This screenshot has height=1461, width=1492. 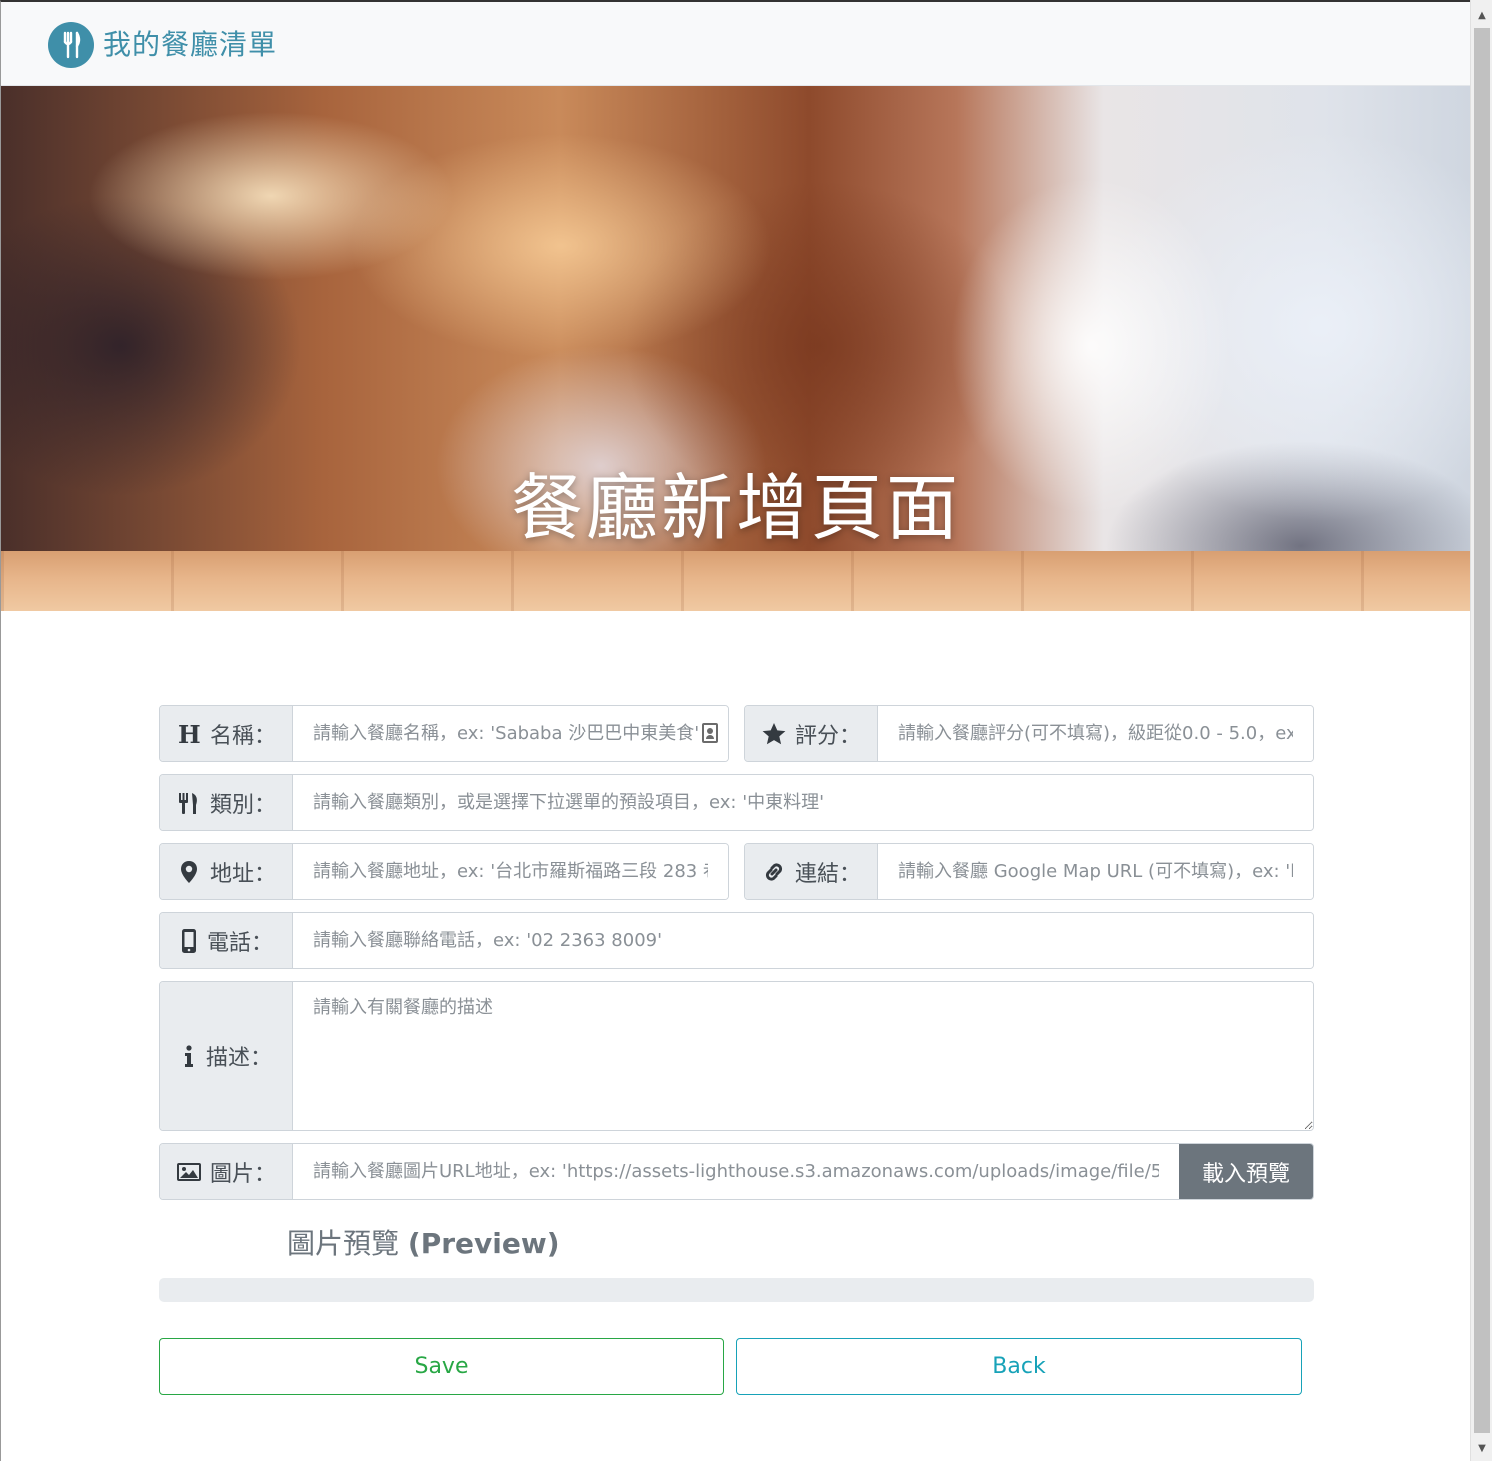 I want to click on phone-label: 電話：, so click(x=226, y=940).